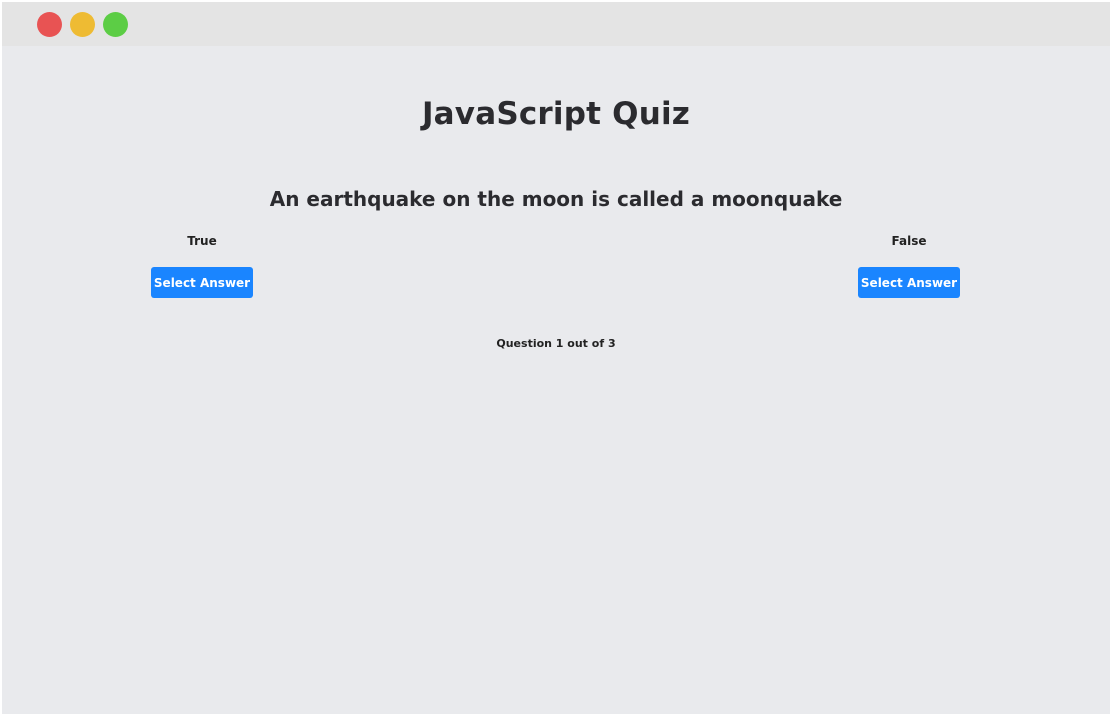 This screenshot has height=716, width=1112. What do you see at coordinates (909, 282) in the screenshot?
I see `select-answer-false-button: Select Answer` at bounding box center [909, 282].